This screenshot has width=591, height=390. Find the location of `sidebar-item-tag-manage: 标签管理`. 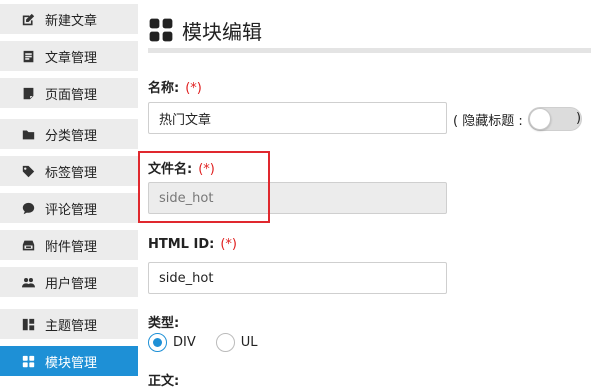

sidebar-item-tag-manage: 标签管理 is located at coordinates (69, 171).